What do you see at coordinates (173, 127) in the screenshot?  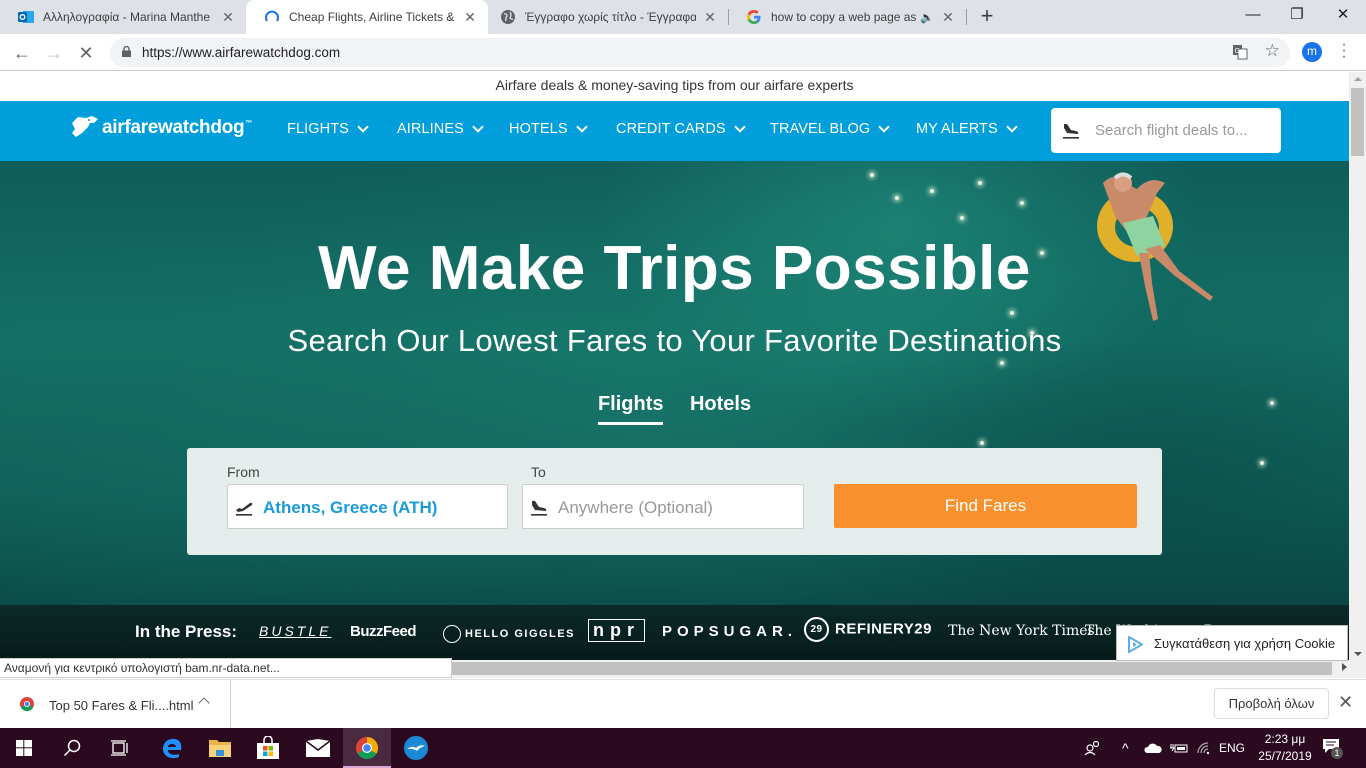 I see `logo-text: airfarewatchdog` at bounding box center [173, 127].